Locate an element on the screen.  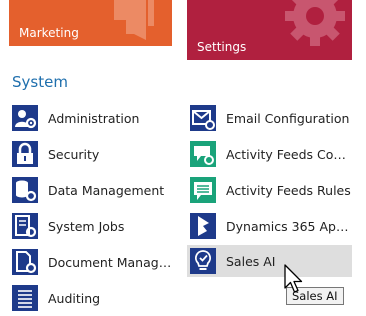
tile-settings: Settings is located at coordinates (269, 30).